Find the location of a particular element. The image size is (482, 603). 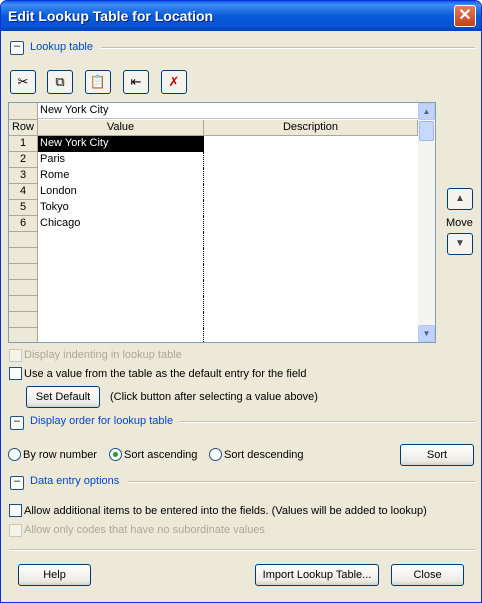

title-bar: Edit Lookup Table for Location ✕ is located at coordinates (241, 16).